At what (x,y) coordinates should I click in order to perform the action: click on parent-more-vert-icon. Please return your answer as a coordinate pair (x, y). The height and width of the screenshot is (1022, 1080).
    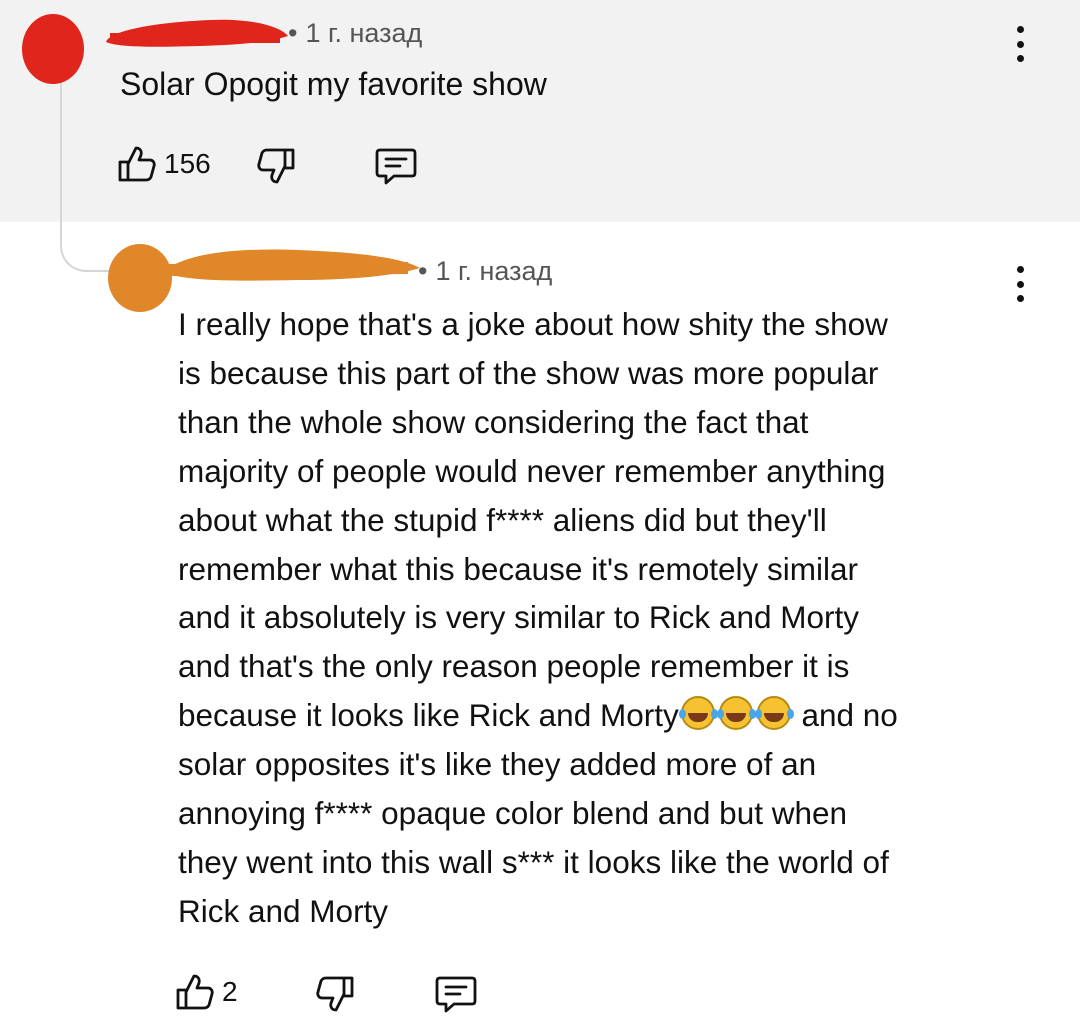
    Looking at the image, I should click on (1020, 44).